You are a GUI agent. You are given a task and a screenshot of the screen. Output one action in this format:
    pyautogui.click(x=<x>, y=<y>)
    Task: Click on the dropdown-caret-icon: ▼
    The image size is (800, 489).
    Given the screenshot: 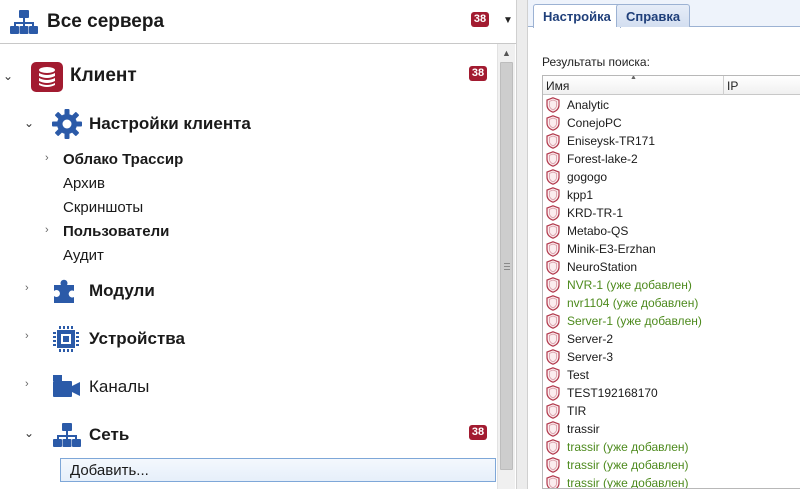 What is the action you would take?
    pyautogui.click(x=508, y=20)
    